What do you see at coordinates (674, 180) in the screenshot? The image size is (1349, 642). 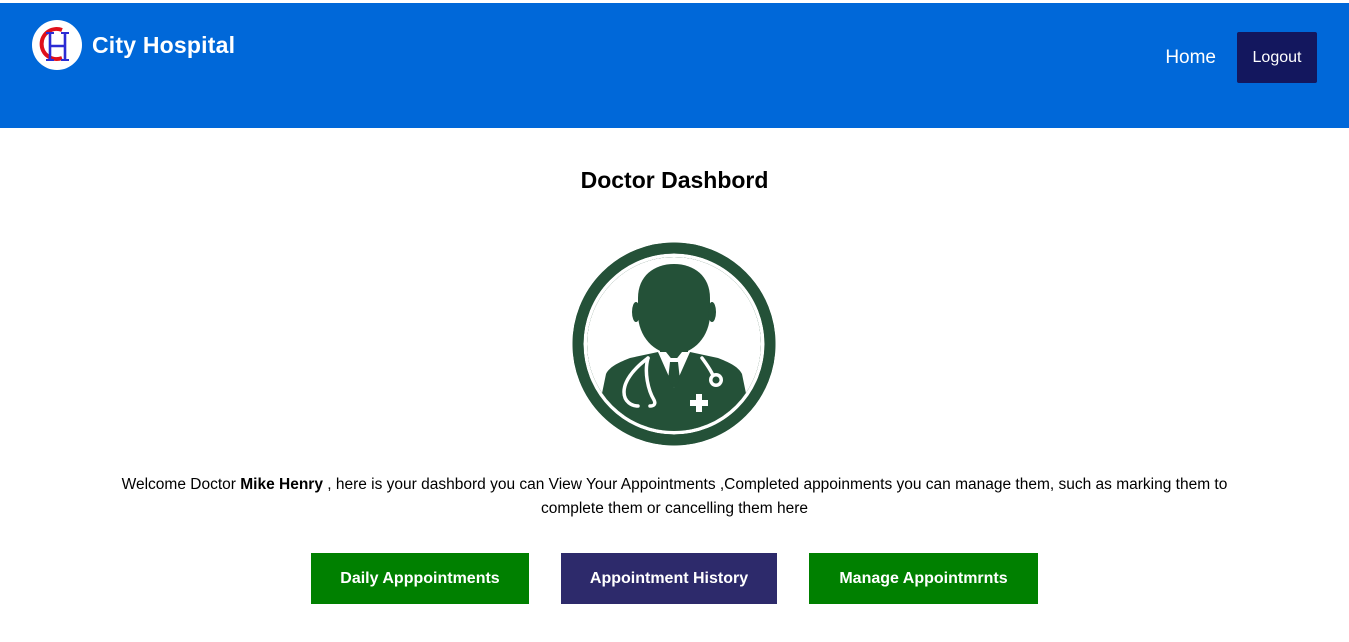 I see `page-title: Doctor Dashbord` at bounding box center [674, 180].